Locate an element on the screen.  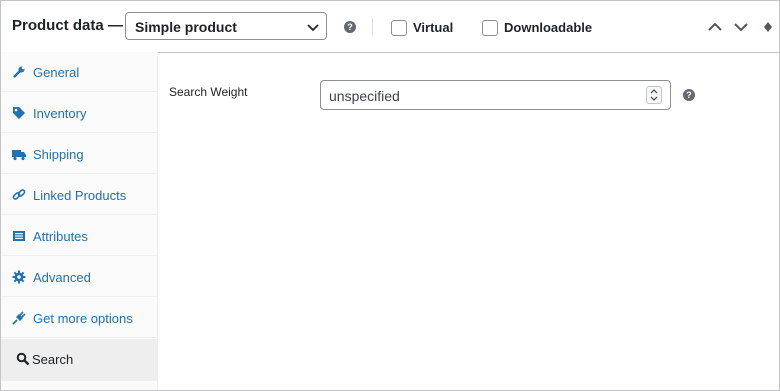
downloadable-checkbox is located at coordinates (490, 28).